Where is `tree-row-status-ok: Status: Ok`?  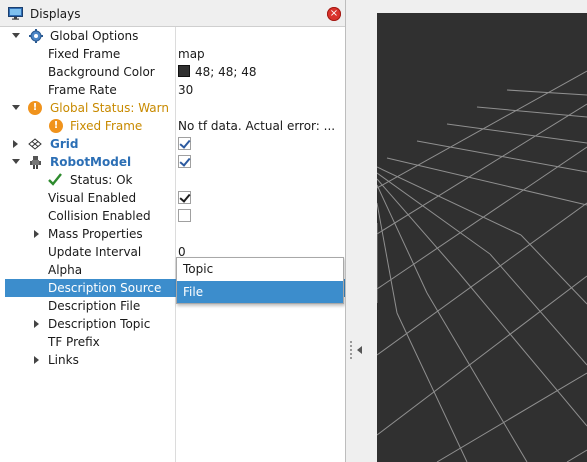
tree-row-status-ok: Status: Ok is located at coordinates (175, 180).